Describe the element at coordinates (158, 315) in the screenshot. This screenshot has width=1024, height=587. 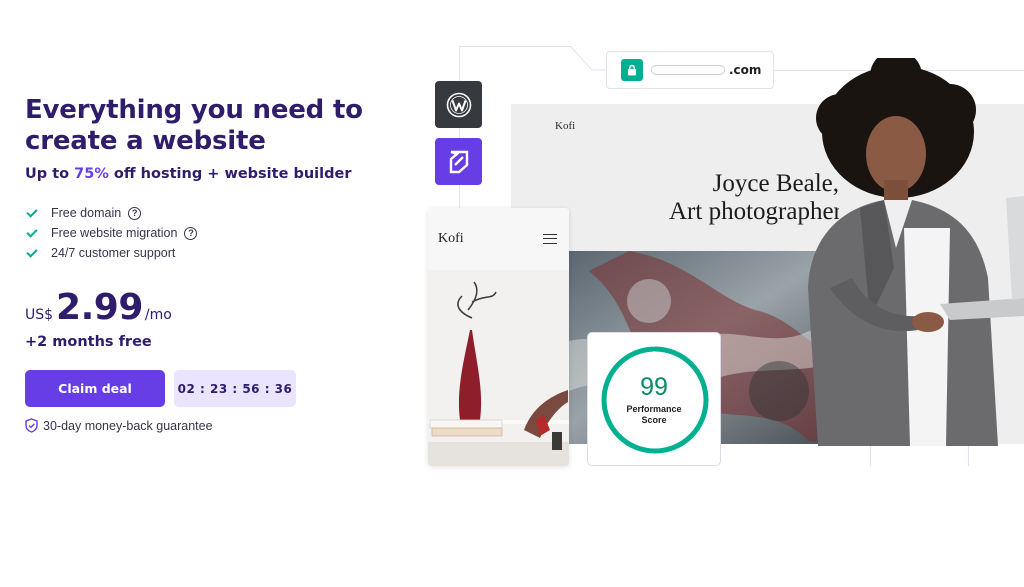
I see `price-period: /mo` at that location.